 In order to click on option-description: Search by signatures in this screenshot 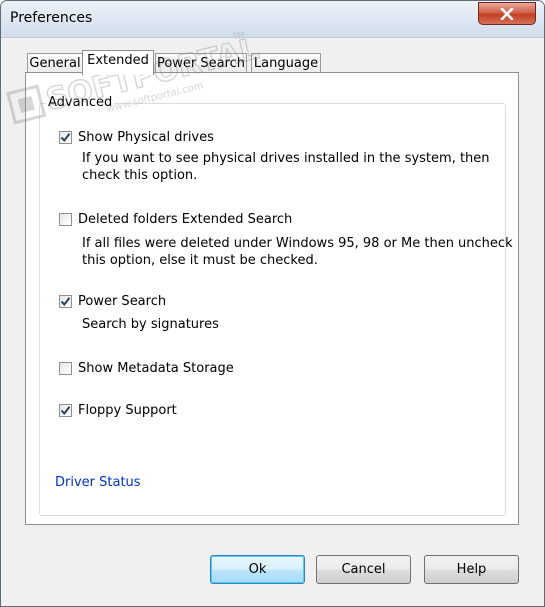, I will do `click(150, 324)`.